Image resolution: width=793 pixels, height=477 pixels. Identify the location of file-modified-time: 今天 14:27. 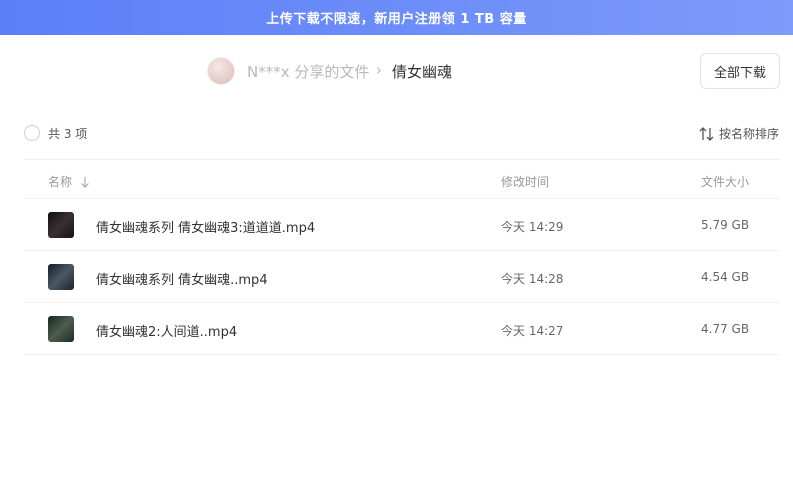
(532, 331).